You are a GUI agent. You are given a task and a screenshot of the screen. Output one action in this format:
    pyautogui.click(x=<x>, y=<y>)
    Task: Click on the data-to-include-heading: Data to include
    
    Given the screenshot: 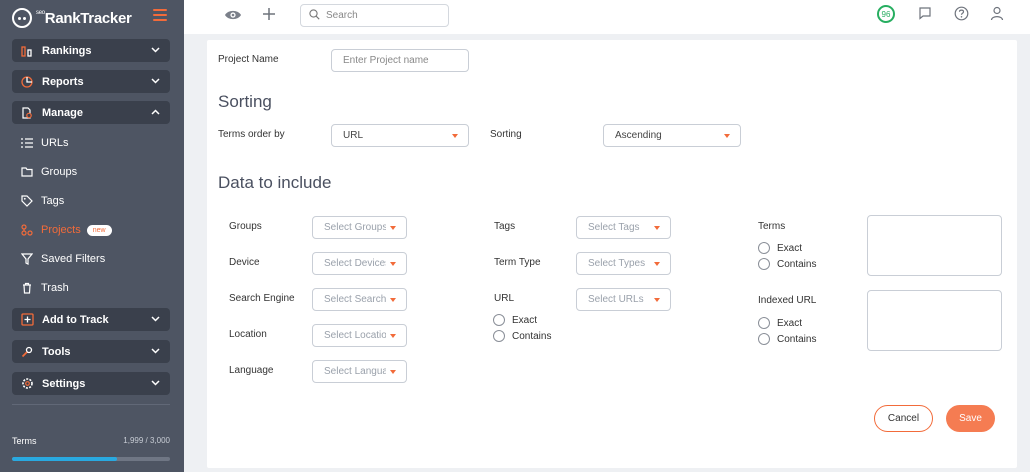 What is the action you would take?
    pyautogui.click(x=275, y=182)
    